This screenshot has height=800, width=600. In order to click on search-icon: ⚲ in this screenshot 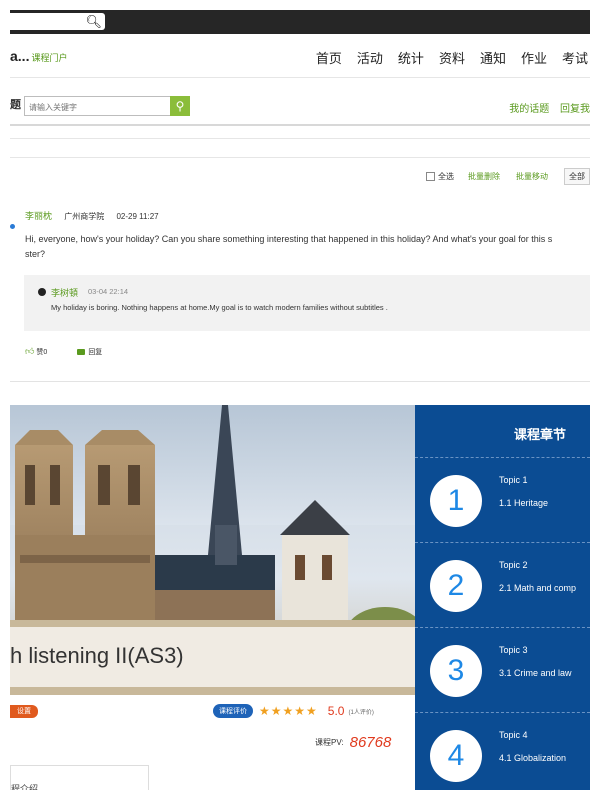, I will do `click(180, 106)`.